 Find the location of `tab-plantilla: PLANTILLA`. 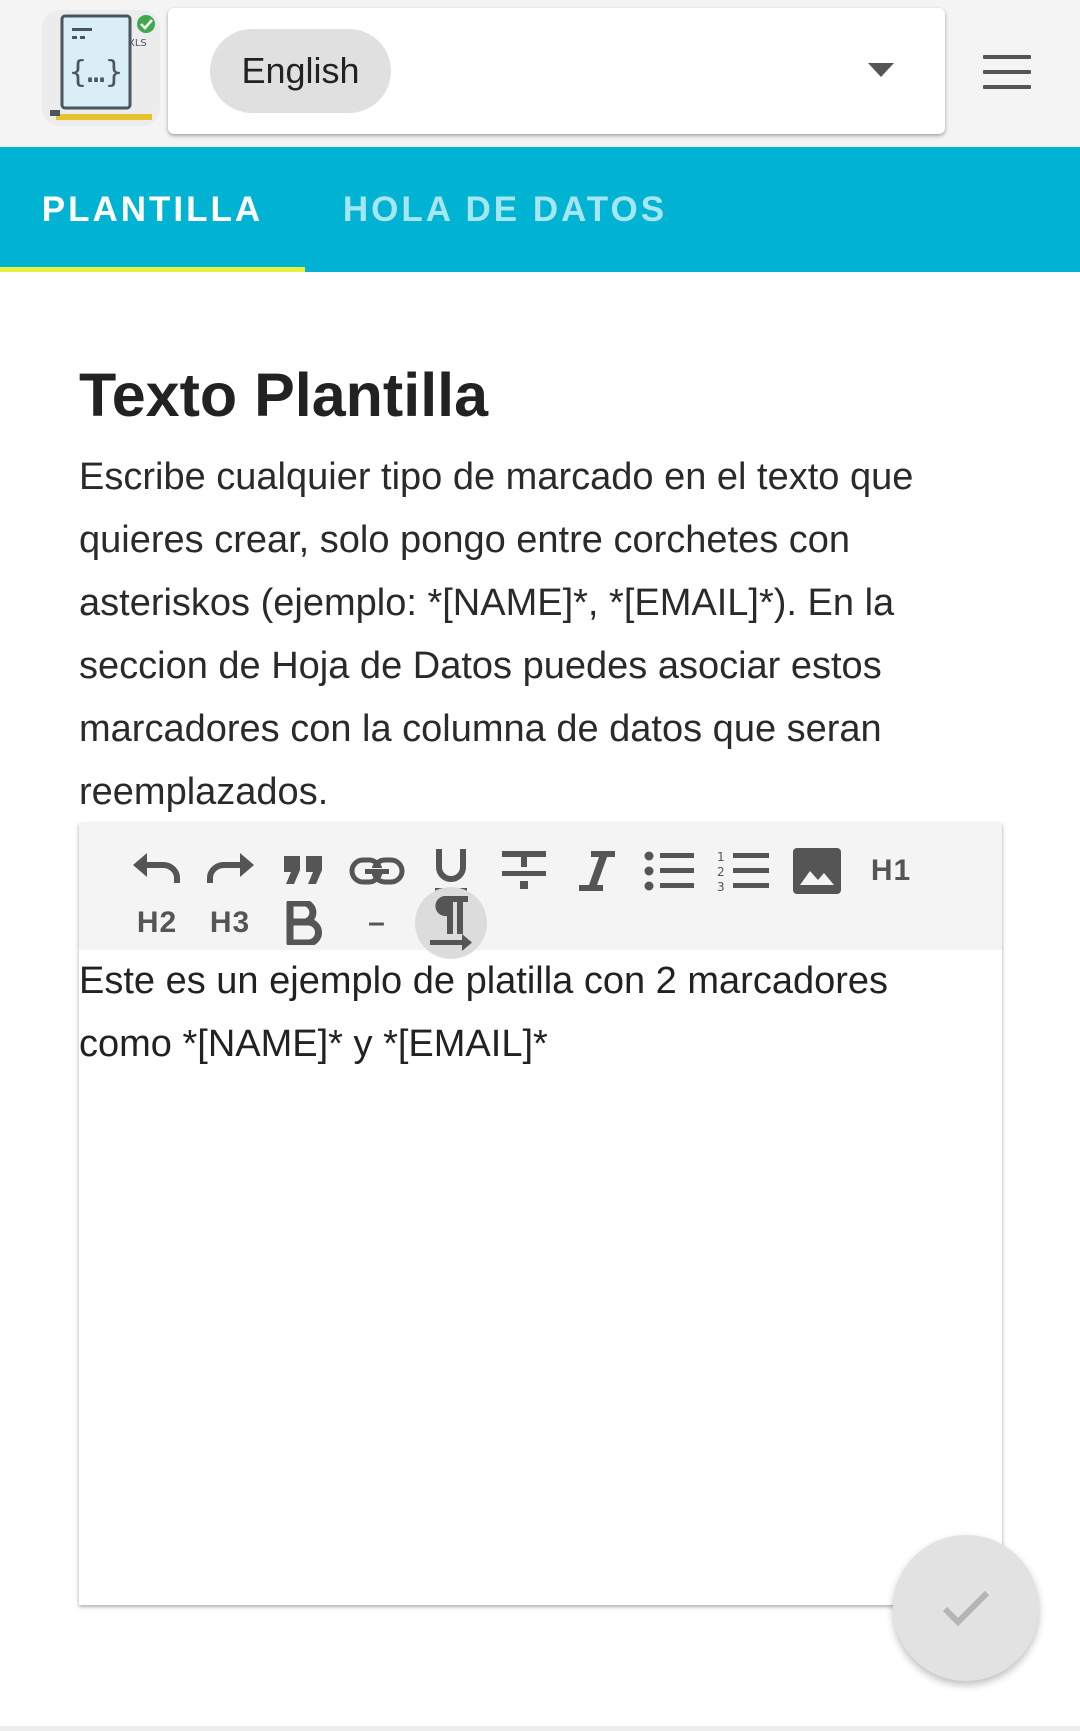

tab-plantilla: PLANTILLA is located at coordinates (152, 209).